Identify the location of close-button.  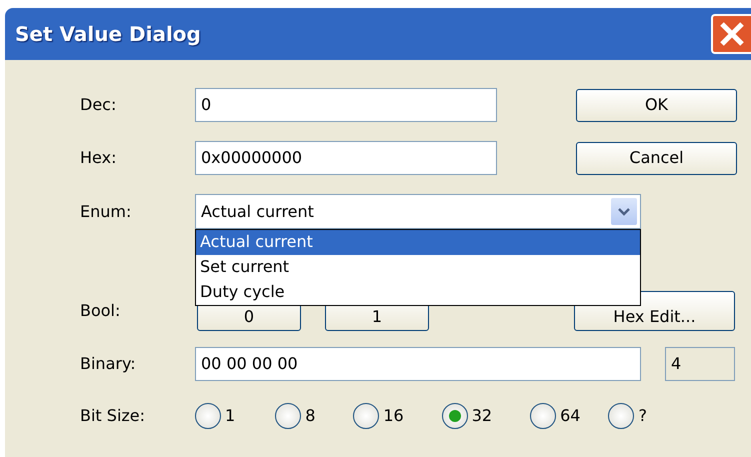
(731, 34).